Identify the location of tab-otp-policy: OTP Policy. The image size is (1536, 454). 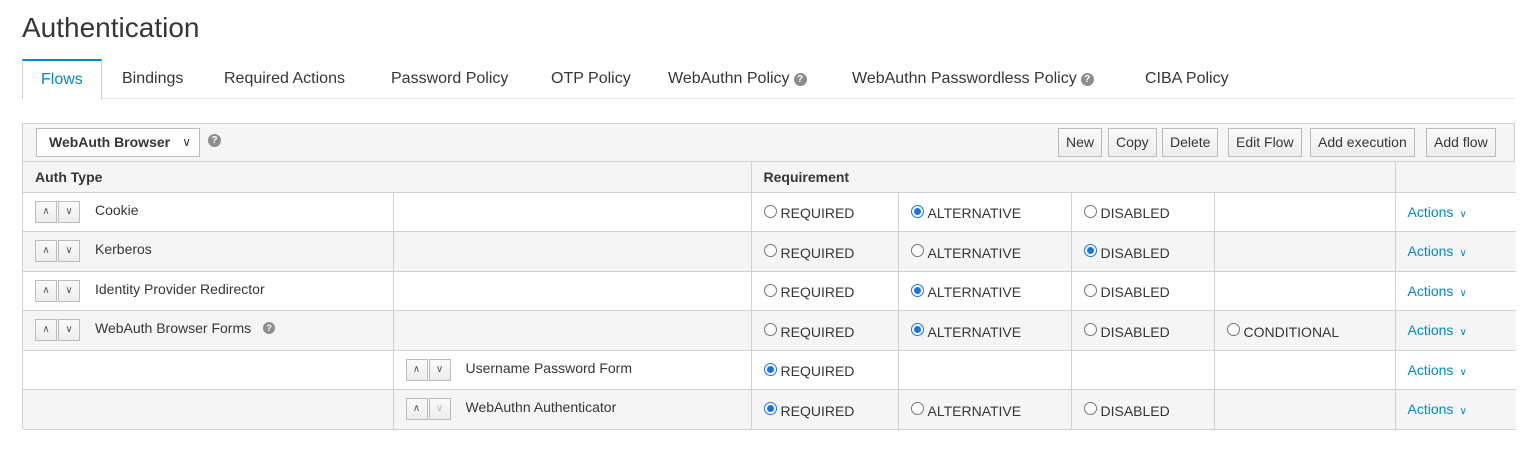
(591, 79).